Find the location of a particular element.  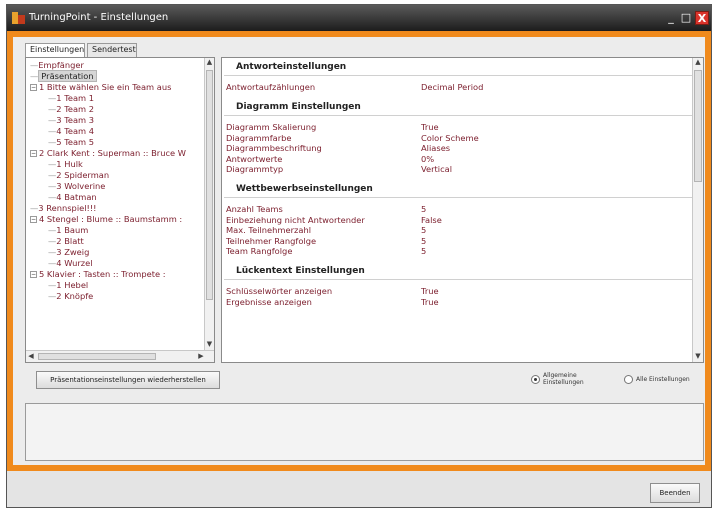

settings-vertical-scrollbar: ▲ ▼ is located at coordinates (697, 210).